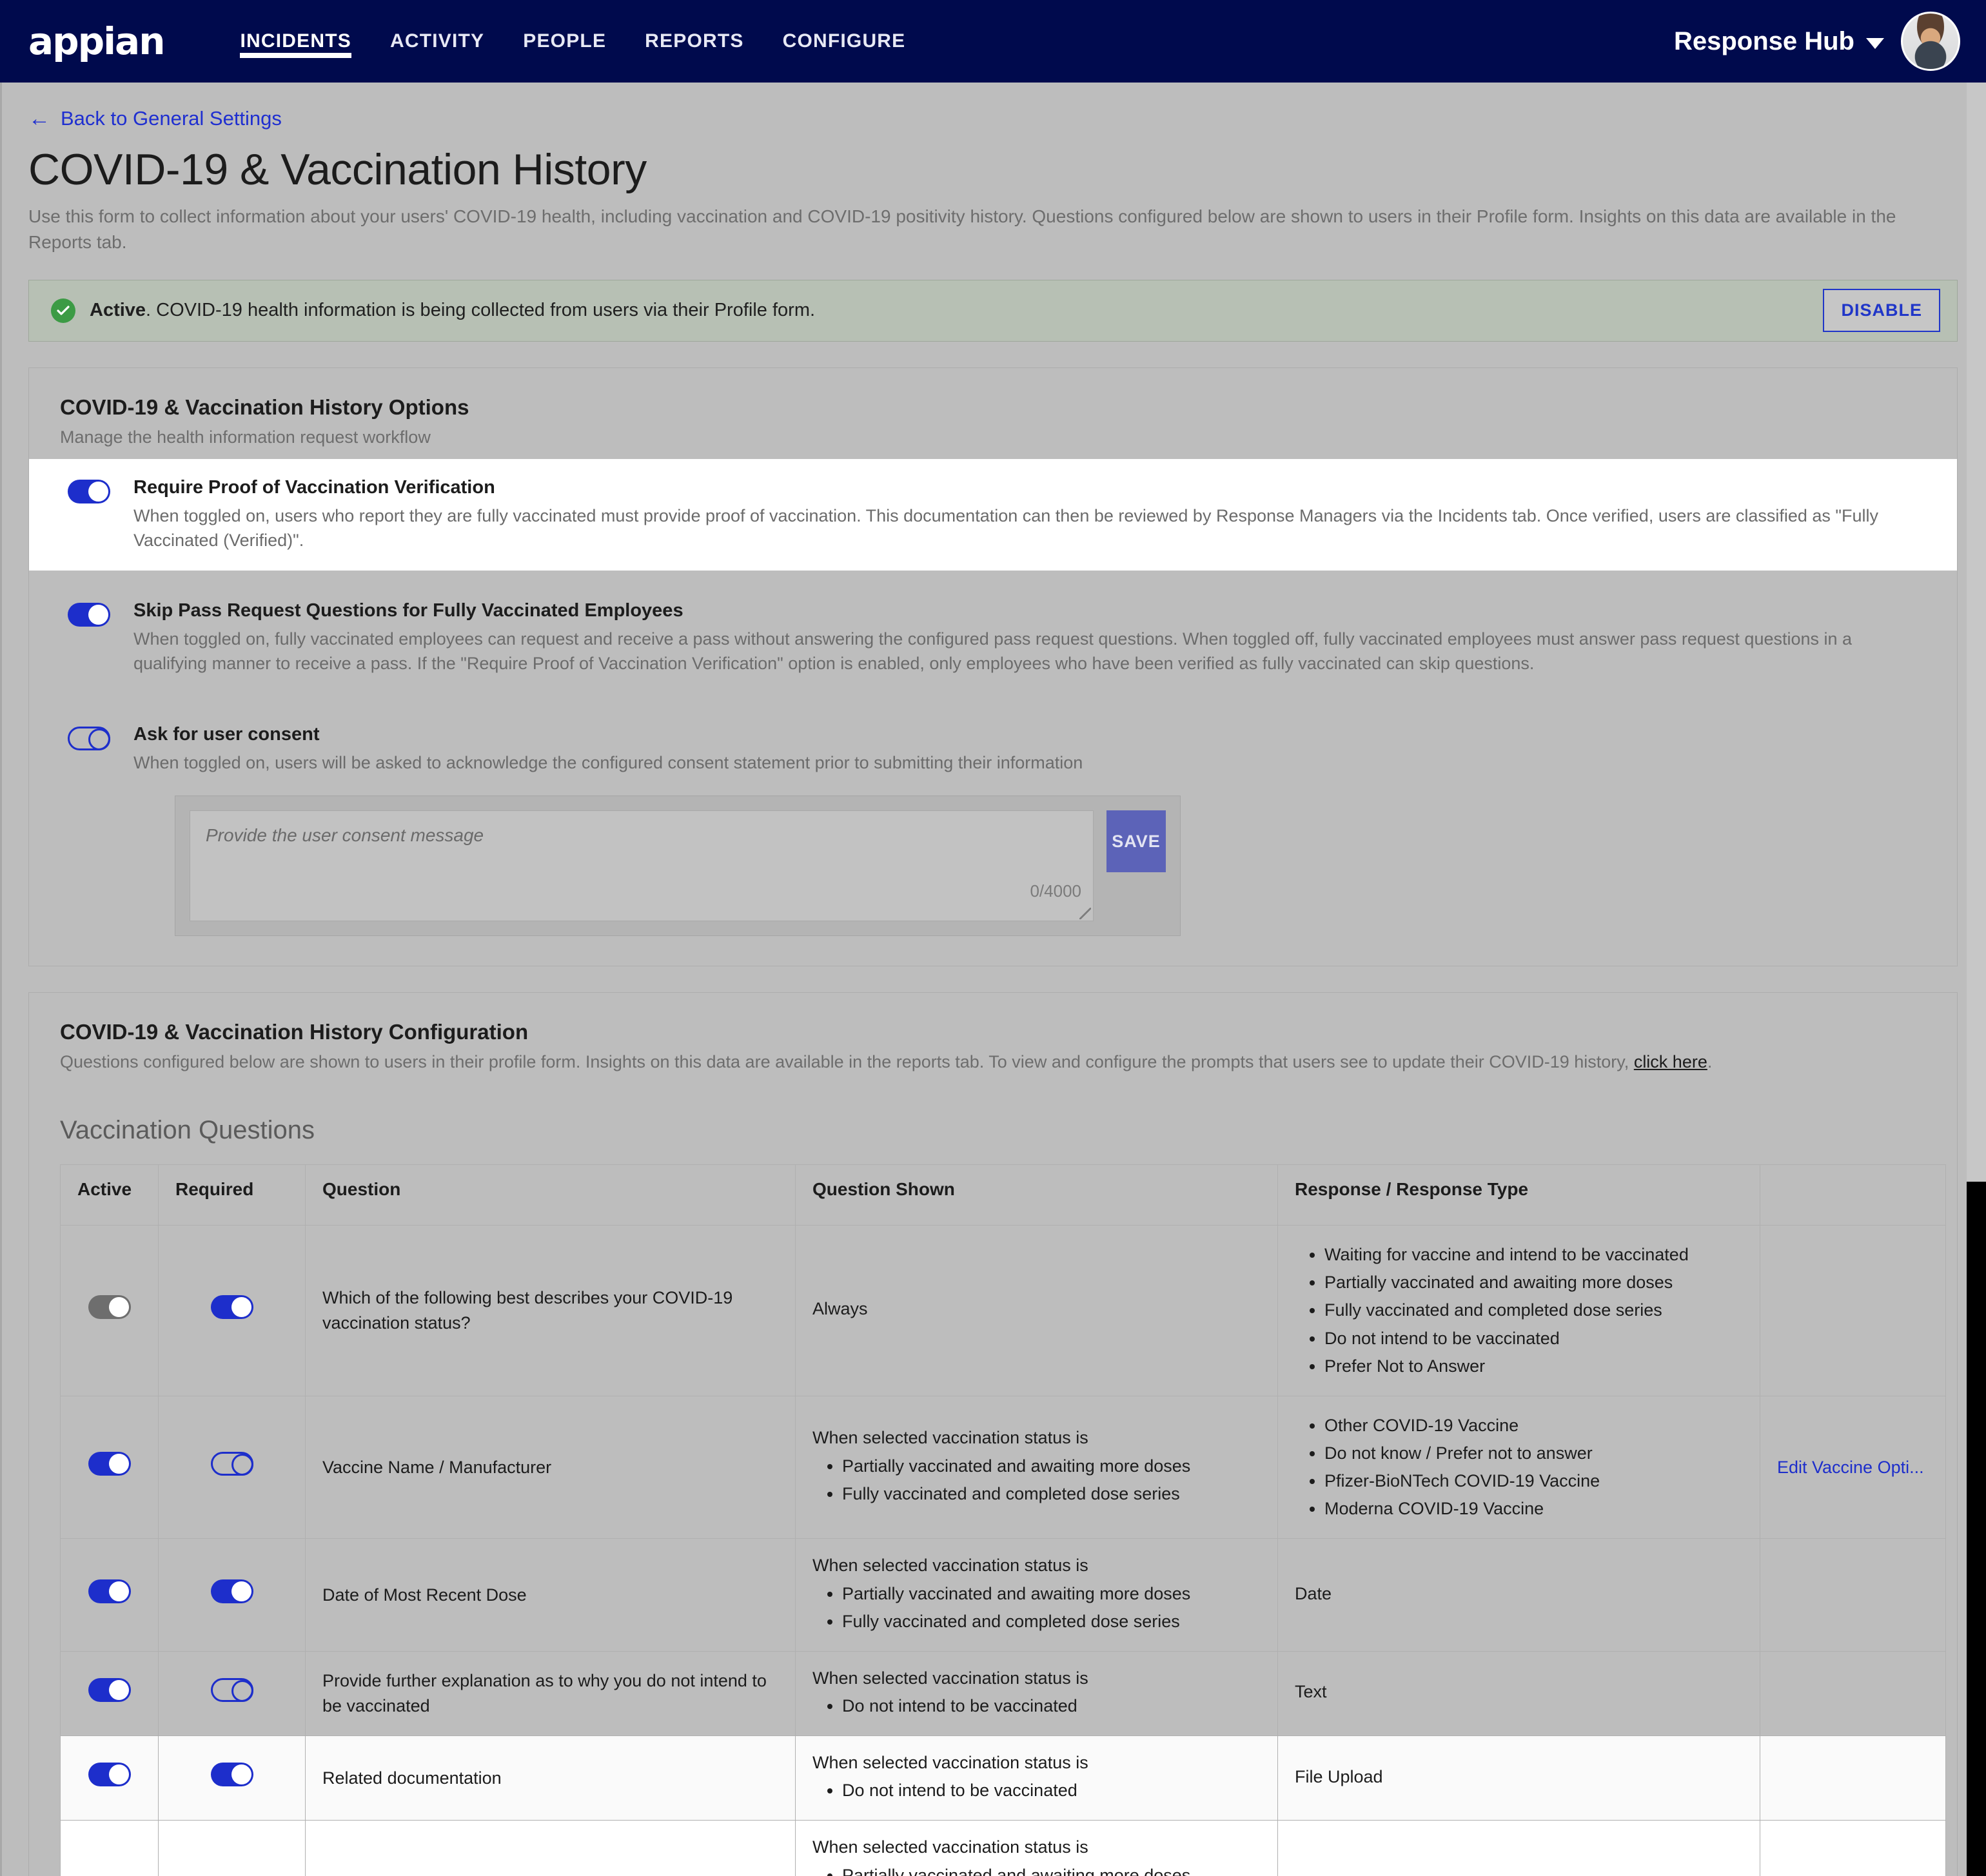 The width and height of the screenshot is (1986, 1876). I want to click on vertical-scrollbar-track, so click(1976, 980).